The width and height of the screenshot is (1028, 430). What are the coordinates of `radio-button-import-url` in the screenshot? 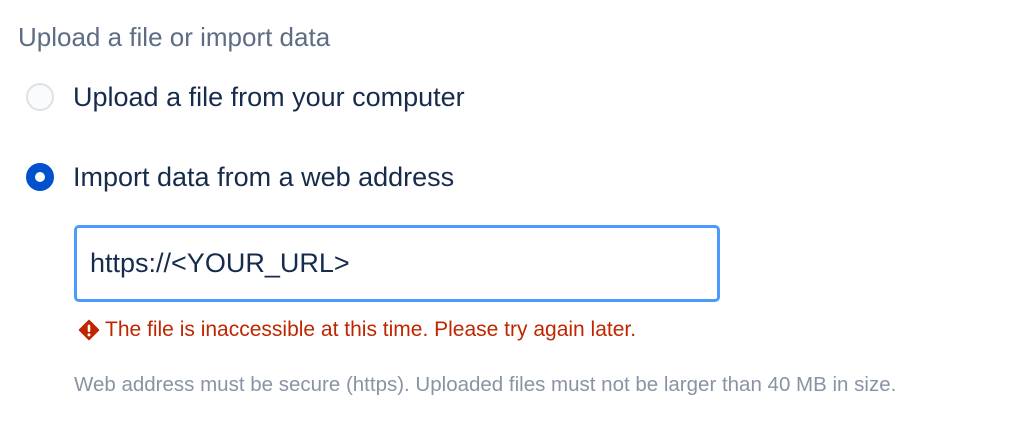 It's located at (40, 177).